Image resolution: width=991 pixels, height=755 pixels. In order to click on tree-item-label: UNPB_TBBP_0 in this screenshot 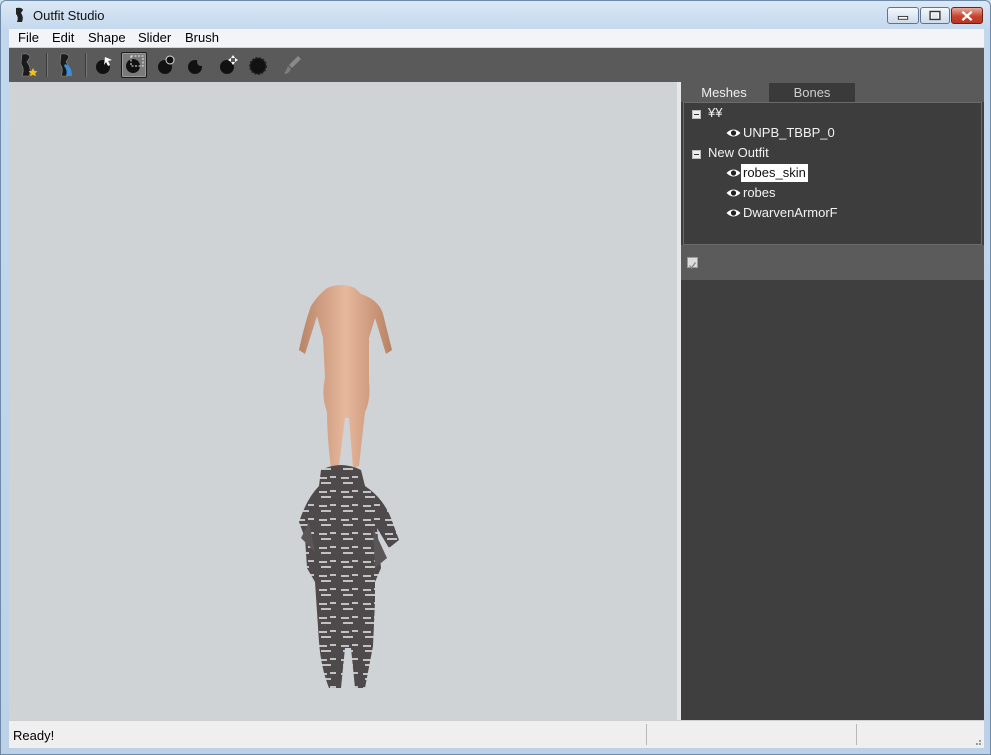, I will do `click(789, 132)`.